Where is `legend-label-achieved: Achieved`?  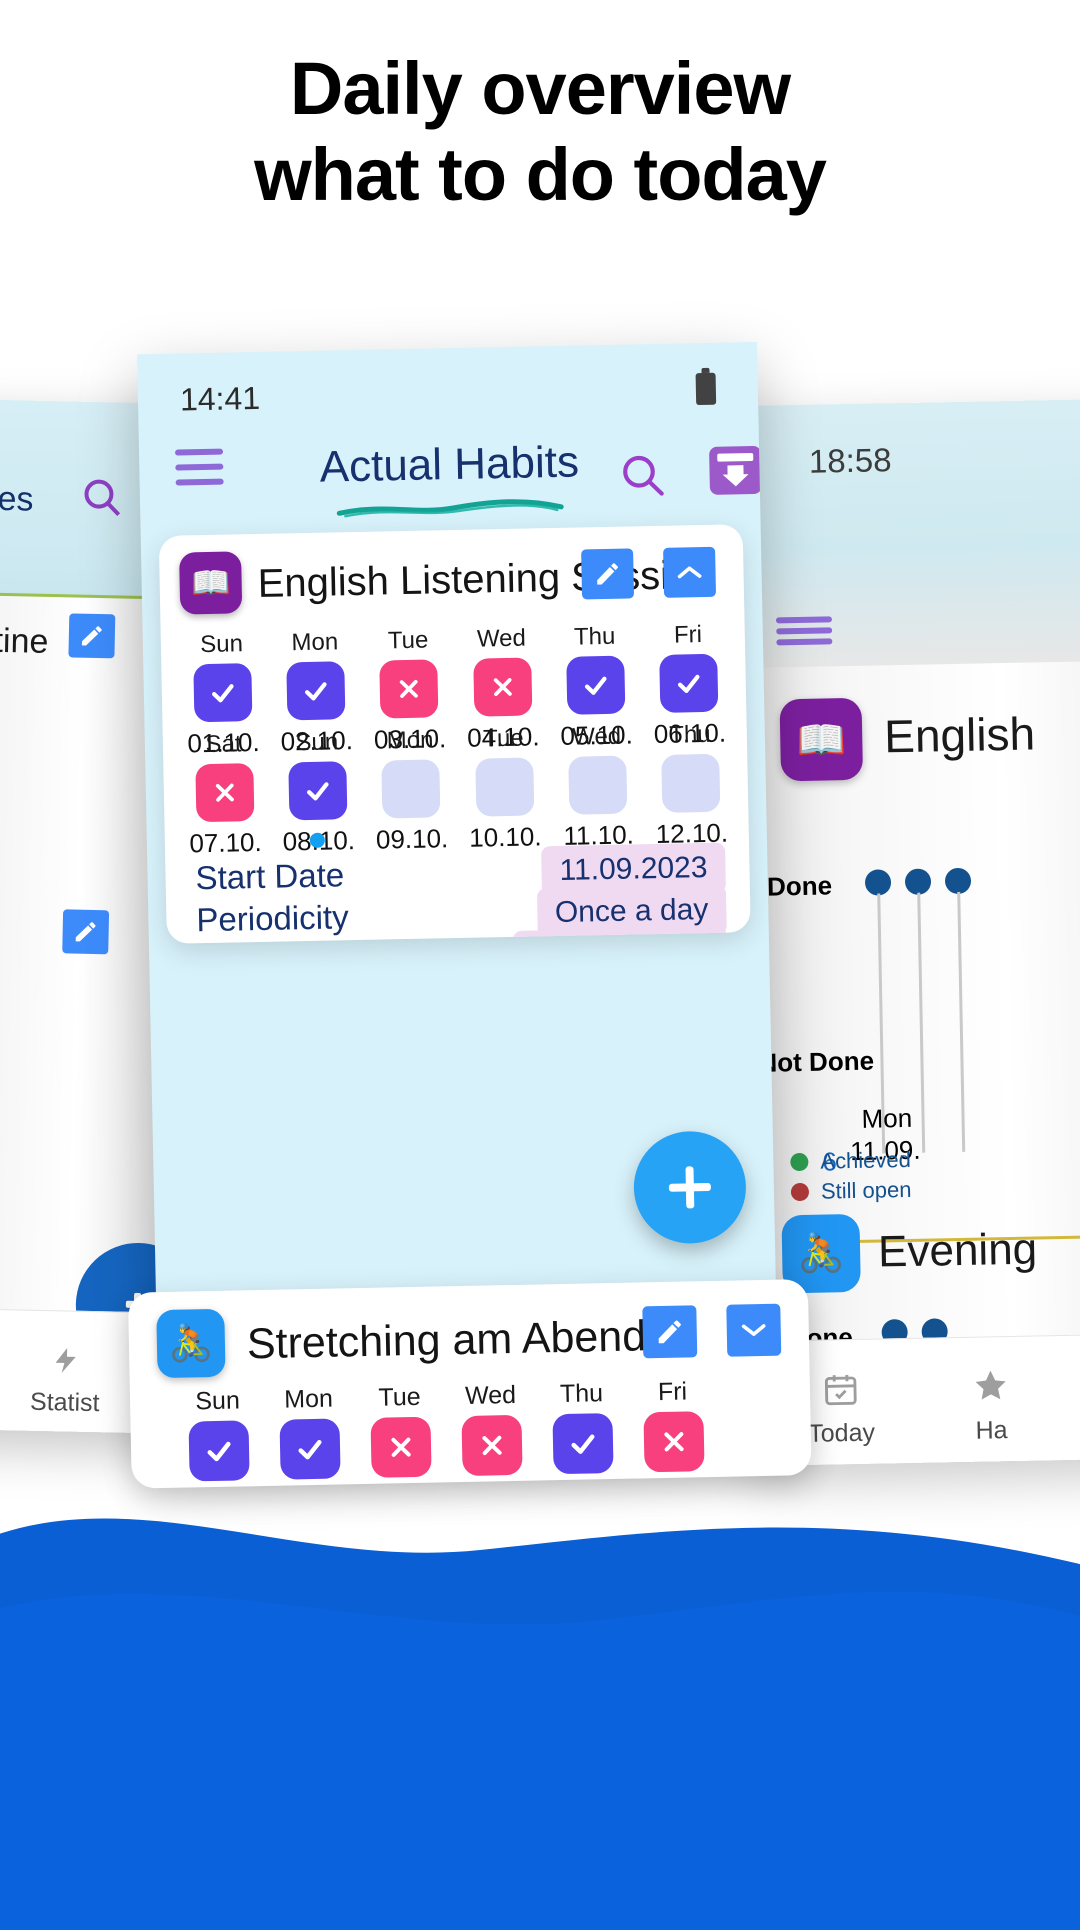
legend-label-achieved: Achieved is located at coordinates (865, 1161).